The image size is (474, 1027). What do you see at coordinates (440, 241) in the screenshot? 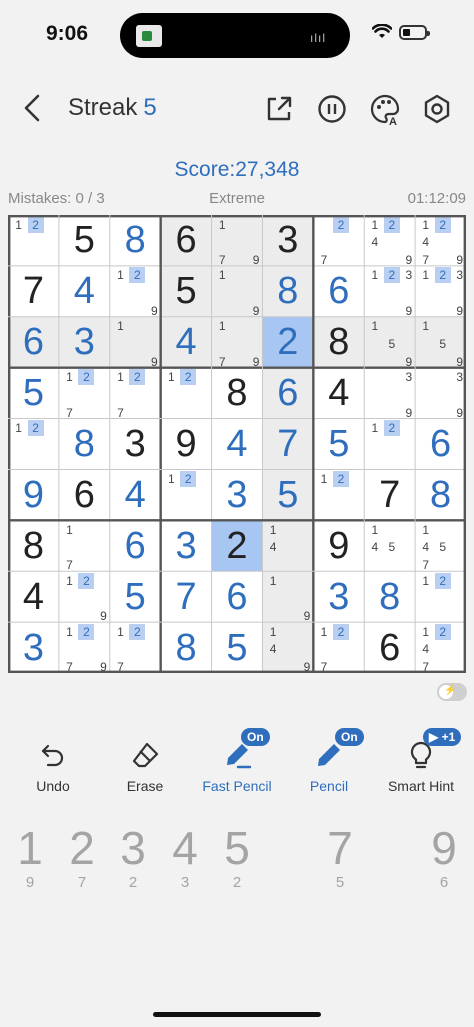
I see `board-cell-r1c9: 12479` at bounding box center [440, 241].